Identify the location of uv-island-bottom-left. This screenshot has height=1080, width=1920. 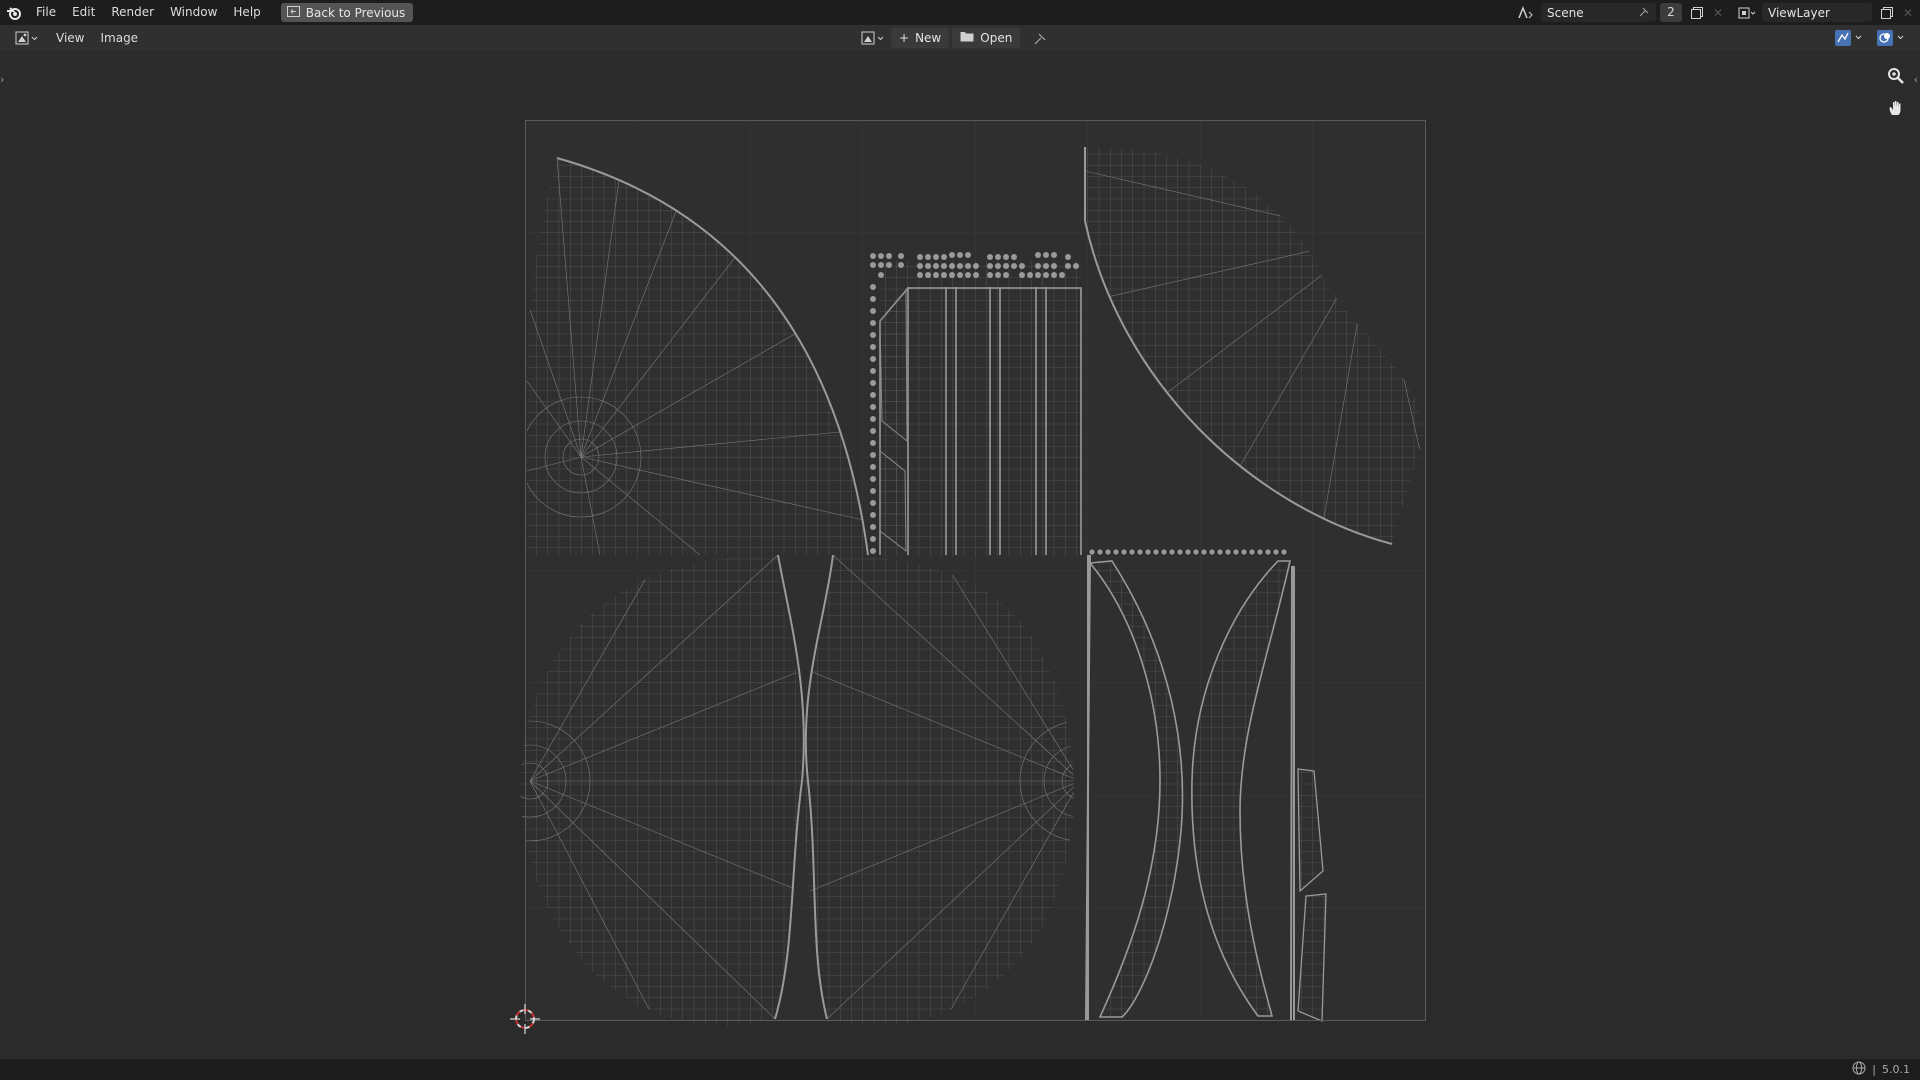
(662, 790).